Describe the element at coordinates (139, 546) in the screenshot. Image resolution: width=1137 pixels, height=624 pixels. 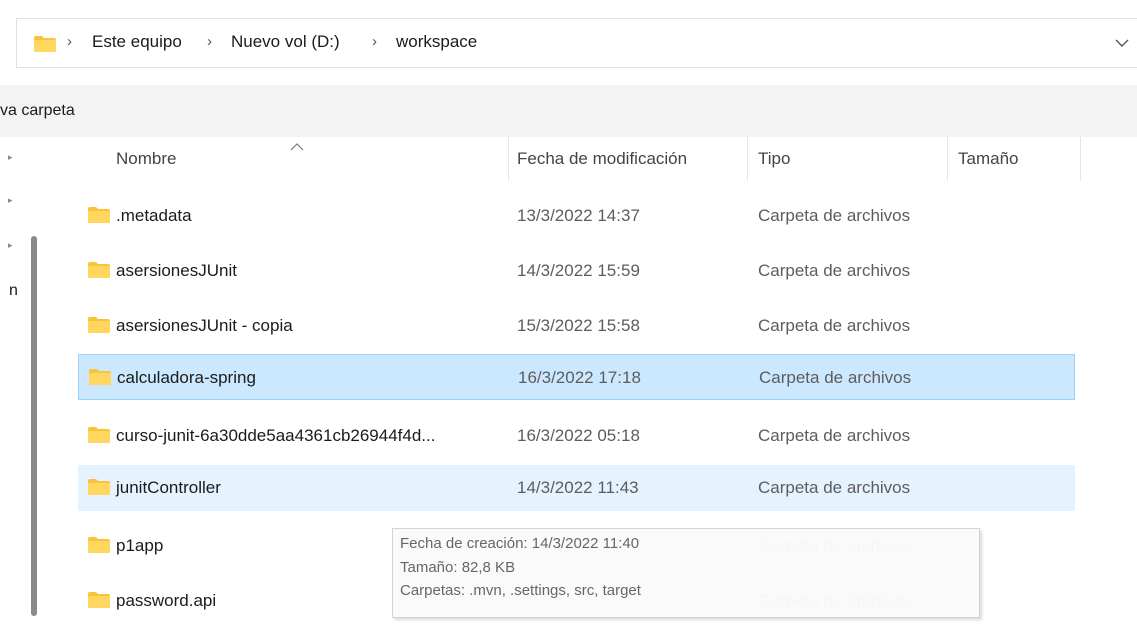
I see `file-name: p1app` at that location.